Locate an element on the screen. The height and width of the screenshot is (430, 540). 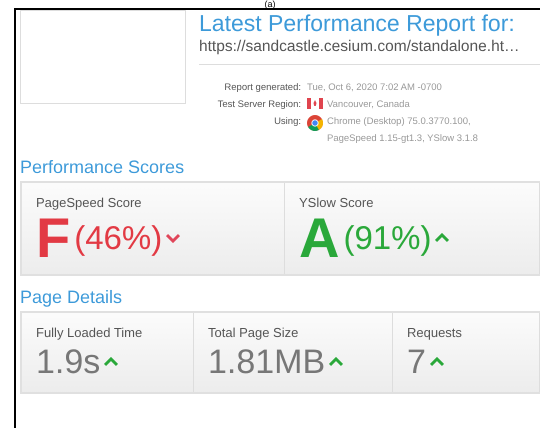
section-heading: Page Details is located at coordinates (72, 297).